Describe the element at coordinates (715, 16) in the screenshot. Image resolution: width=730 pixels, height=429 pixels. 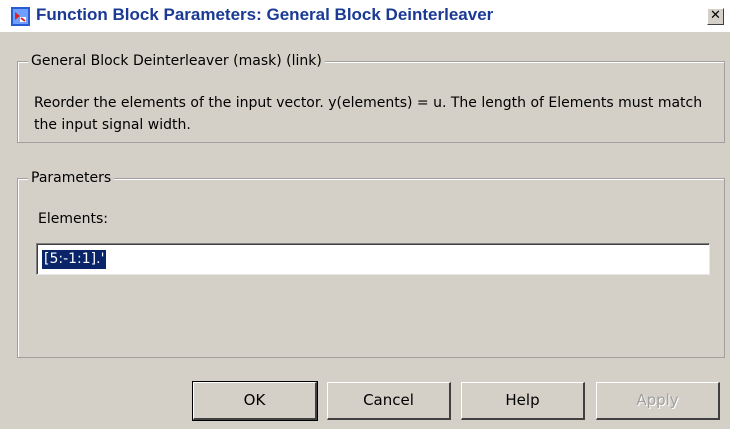
I see `close-icon: ✕` at that location.